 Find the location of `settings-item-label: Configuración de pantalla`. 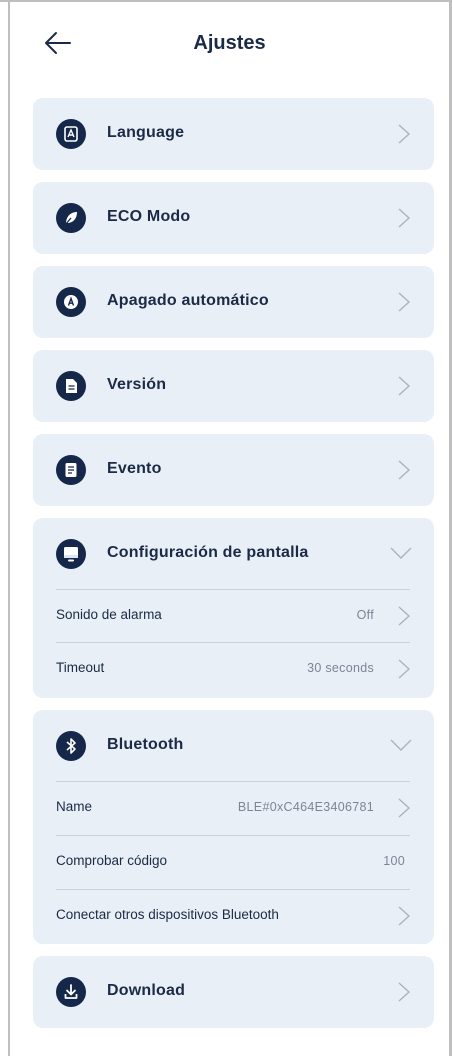

settings-item-label: Configuración de pantalla is located at coordinates (208, 552).